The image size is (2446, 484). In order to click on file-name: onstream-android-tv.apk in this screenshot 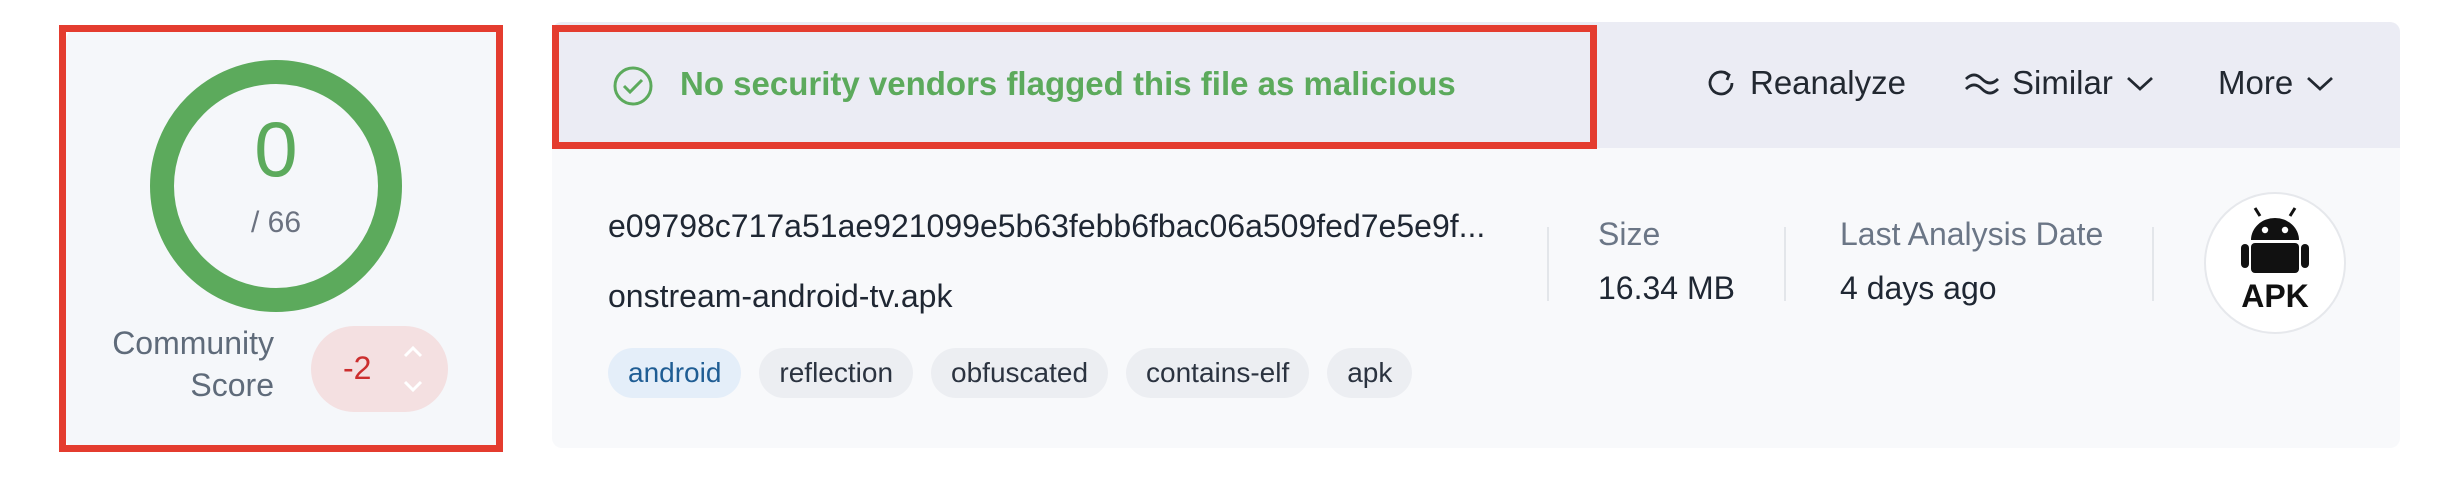, I will do `click(780, 296)`.